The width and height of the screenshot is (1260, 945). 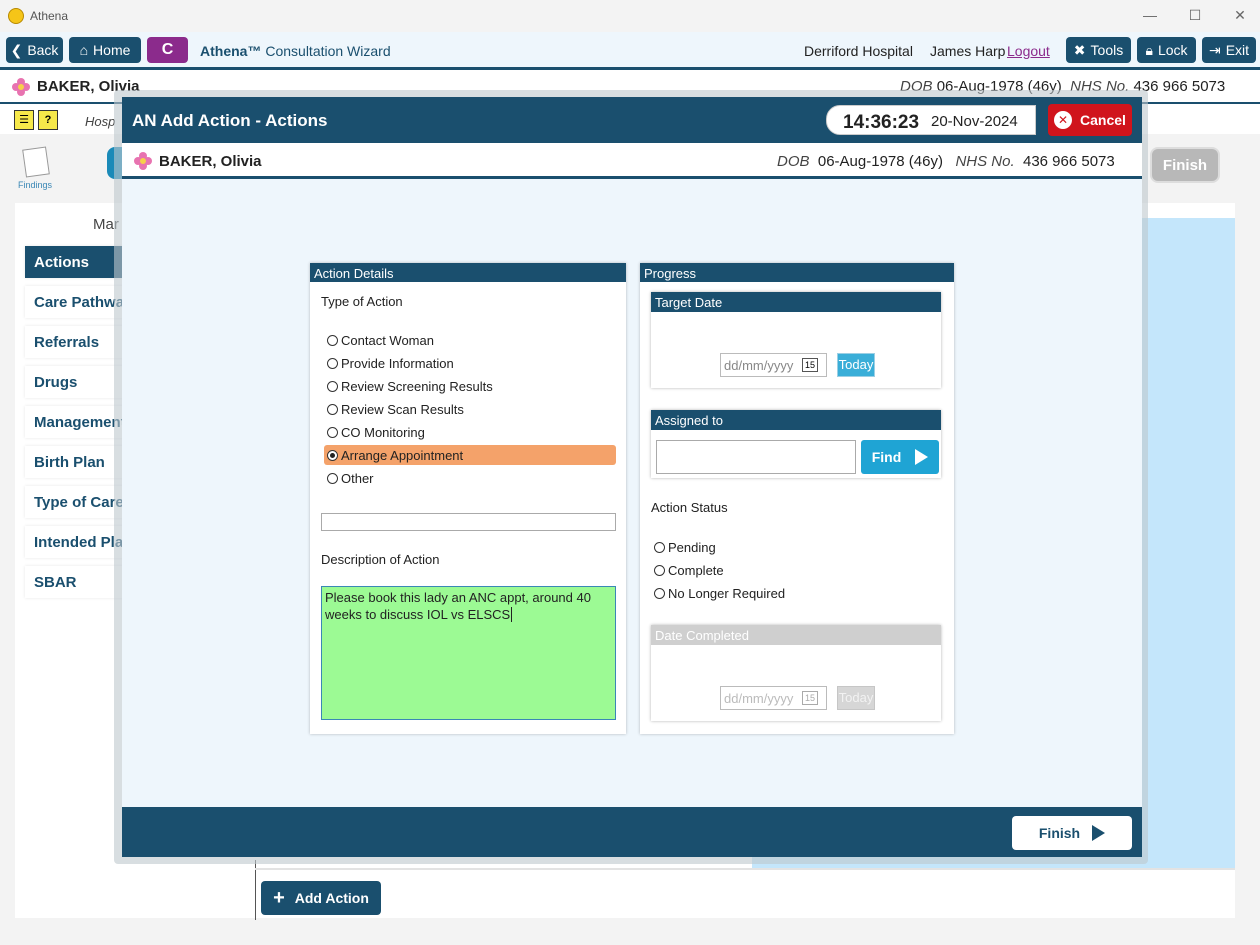 What do you see at coordinates (1185, 165) in the screenshot?
I see `background-finish-button: Finish` at bounding box center [1185, 165].